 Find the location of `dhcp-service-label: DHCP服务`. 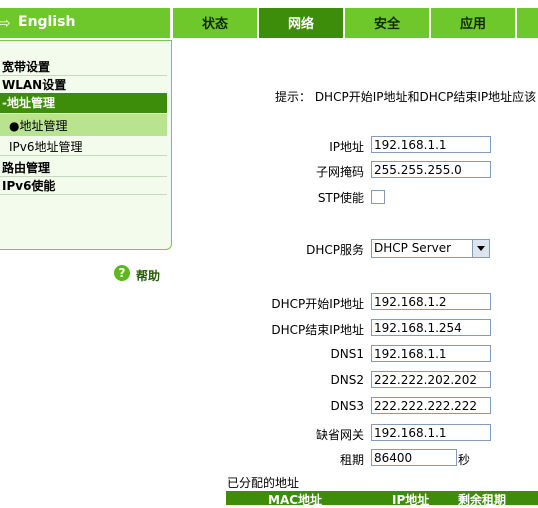

dhcp-service-label: DHCP服务 is located at coordinates (335, 250).